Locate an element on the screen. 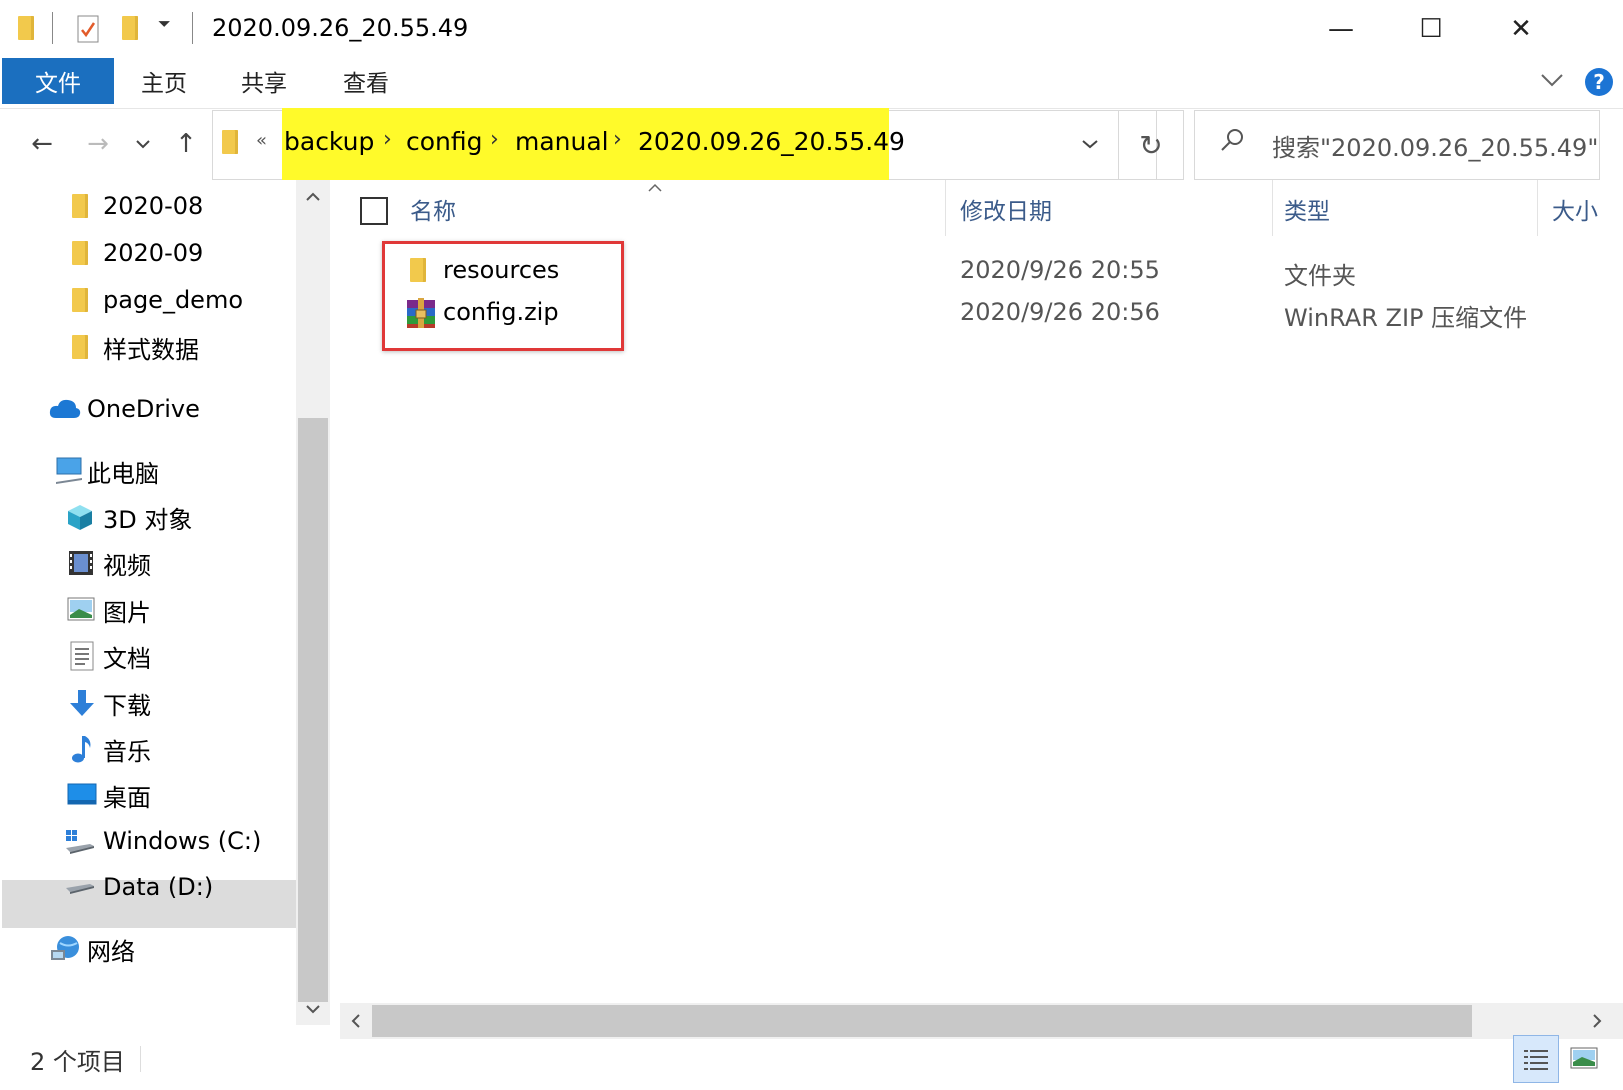 Image resolution: width=1623 pixels, height=1090 pixels. details-view-icon is located at coordinates (1536, 1060).